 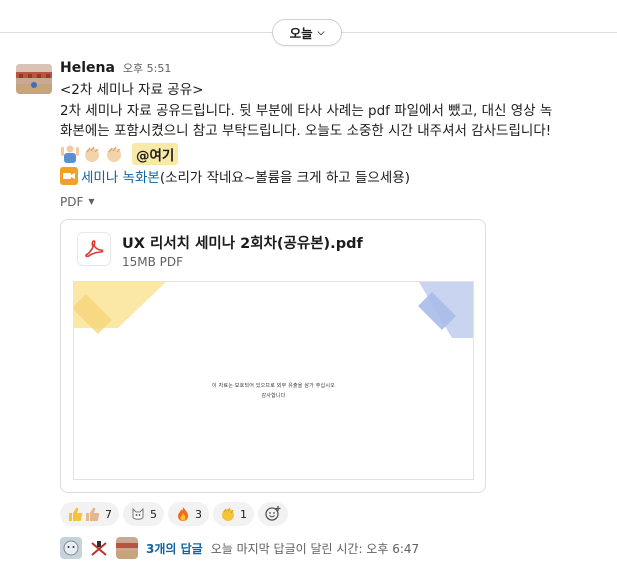 I want to click on reaction-fire: 3, so click(x=188, y=514).